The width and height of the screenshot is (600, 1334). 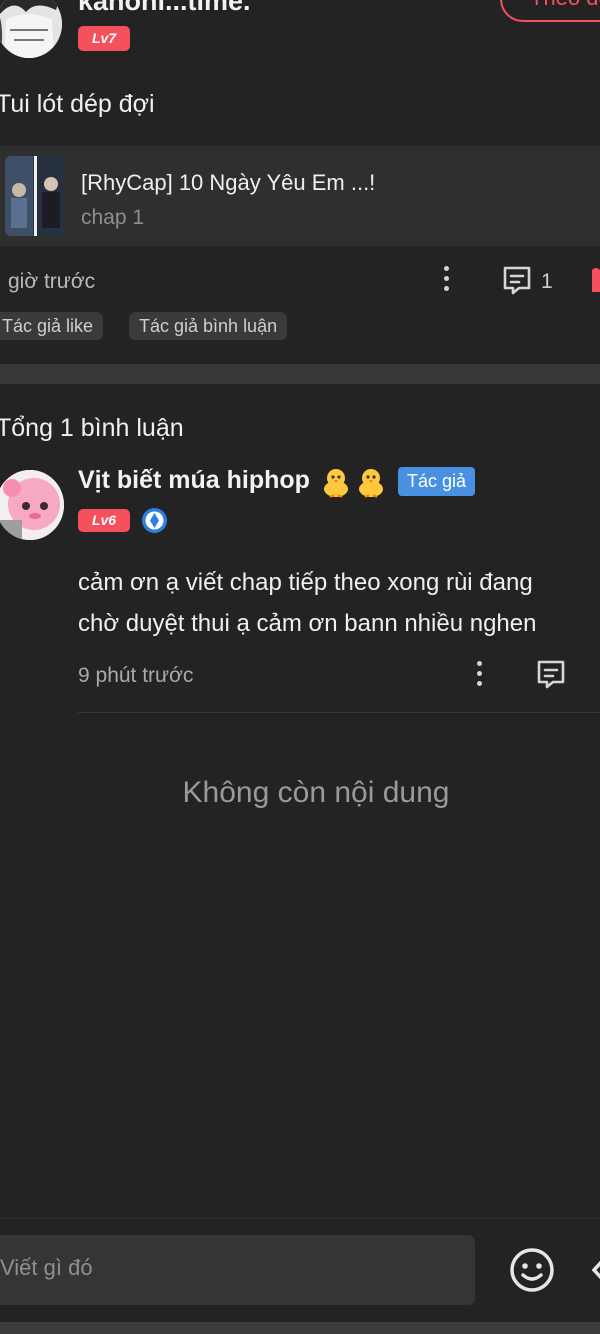 I want to click on bottom-system-strip, so click(x=300, y=1328).